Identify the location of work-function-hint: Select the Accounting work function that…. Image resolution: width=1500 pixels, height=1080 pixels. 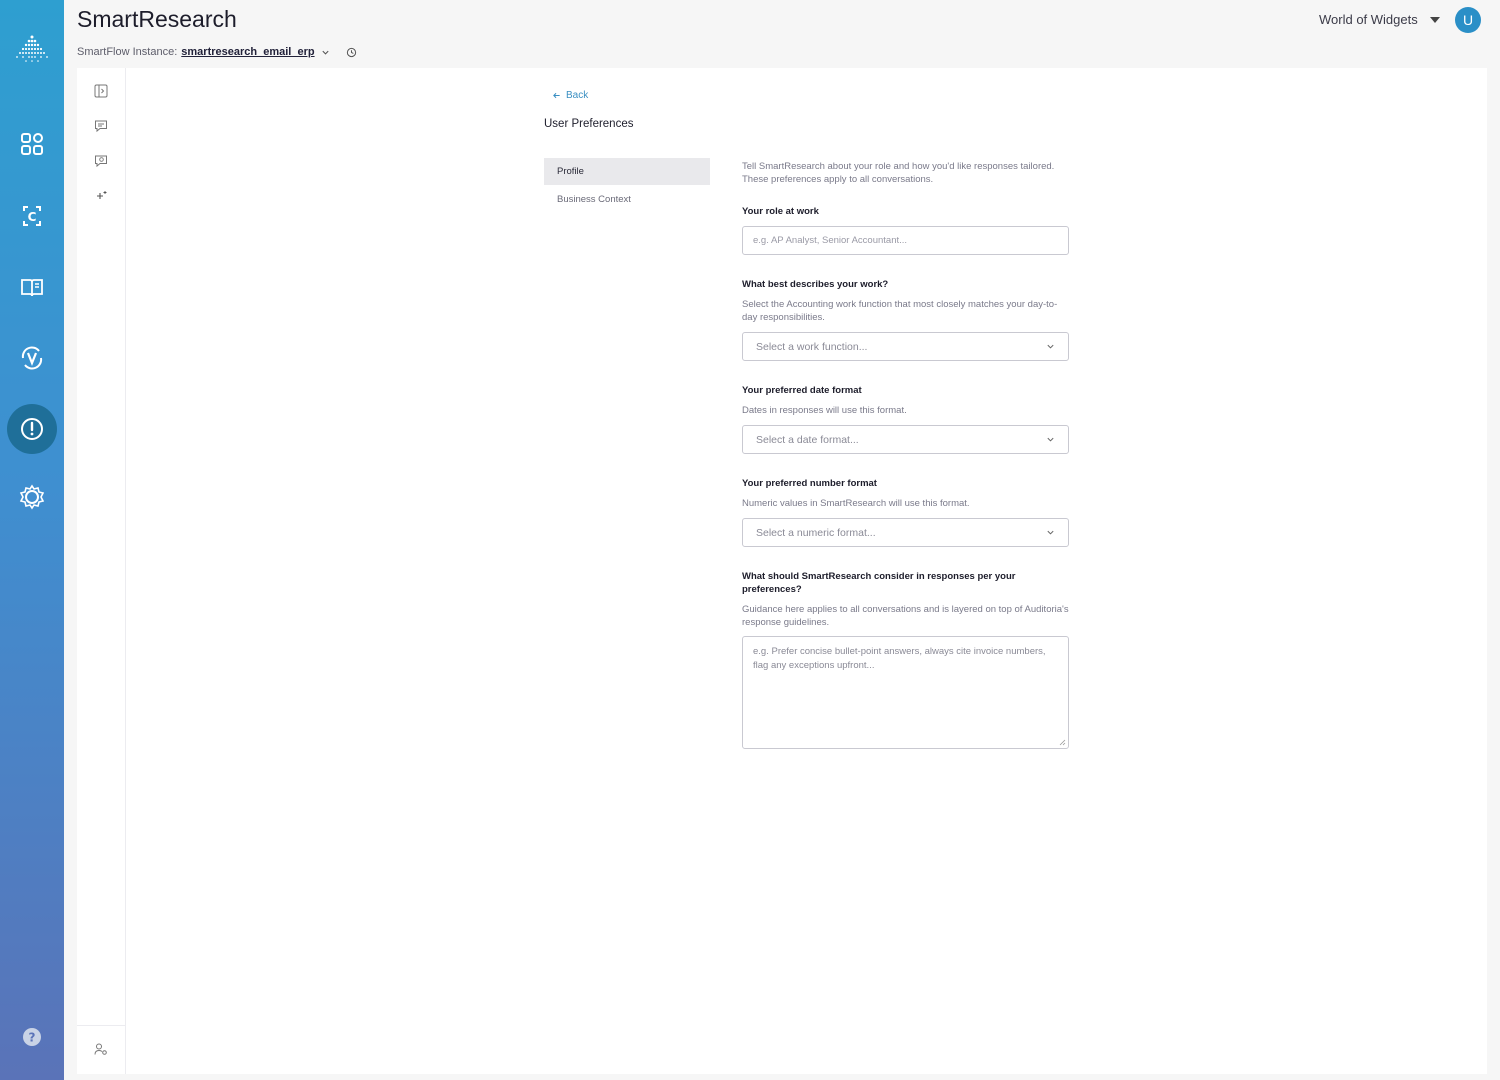
(900, 311).